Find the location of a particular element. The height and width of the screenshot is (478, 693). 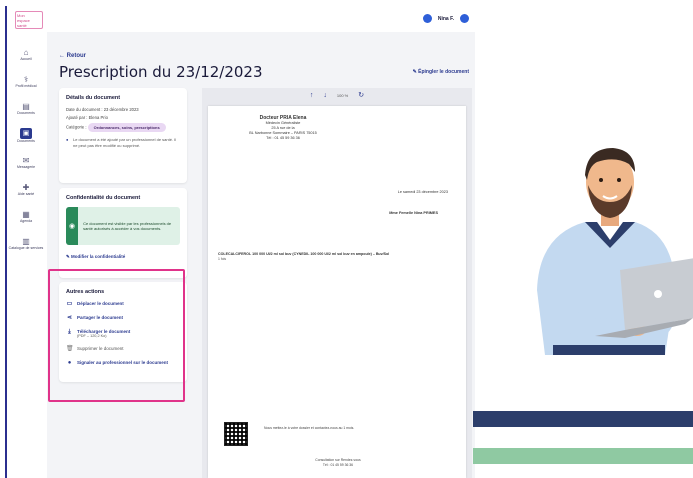

footer-line: Consultation sur Rendez-vous is located at coordinates (338, 460).